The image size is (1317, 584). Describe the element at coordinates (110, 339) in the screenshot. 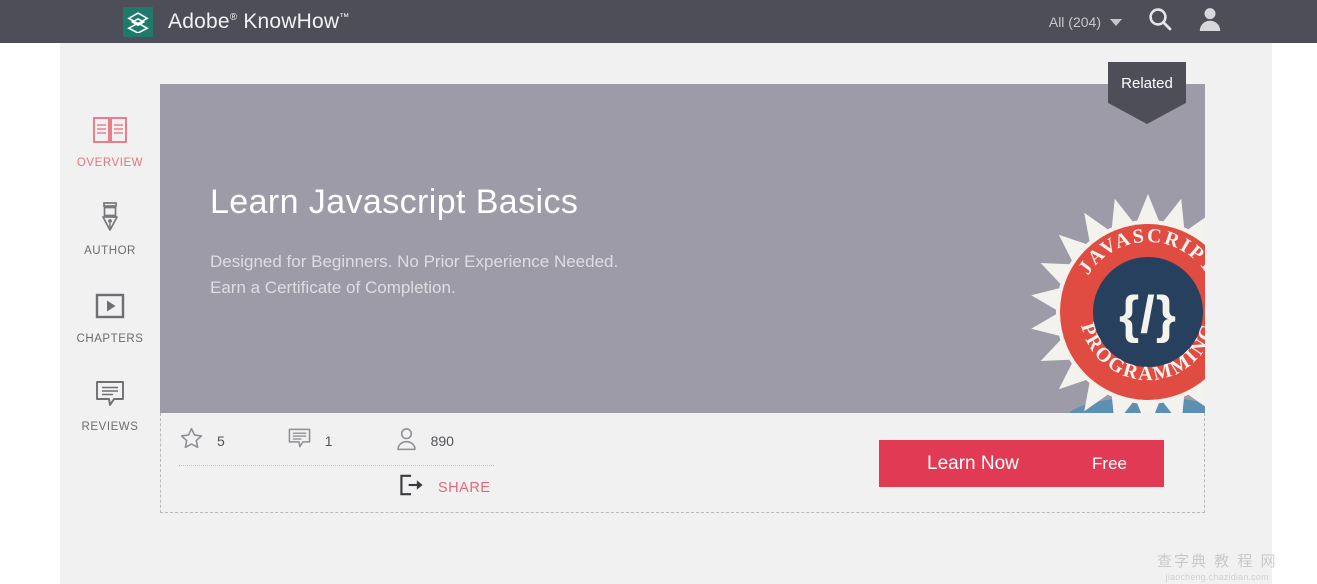

I see `sidebar-item-label: CHAPTERS` at that location.